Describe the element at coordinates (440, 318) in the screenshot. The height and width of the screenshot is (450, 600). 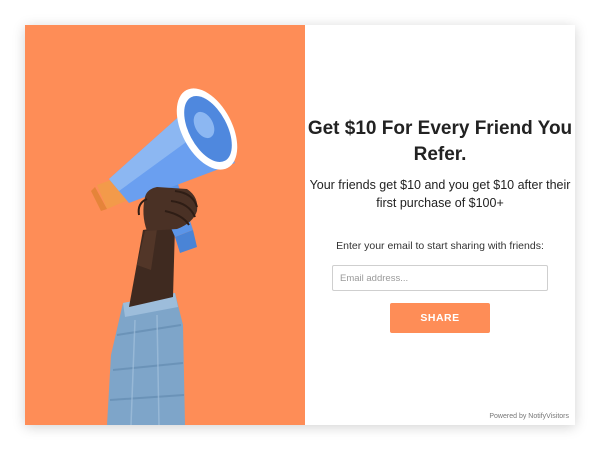
I see `share-button: SHARE` at that location.